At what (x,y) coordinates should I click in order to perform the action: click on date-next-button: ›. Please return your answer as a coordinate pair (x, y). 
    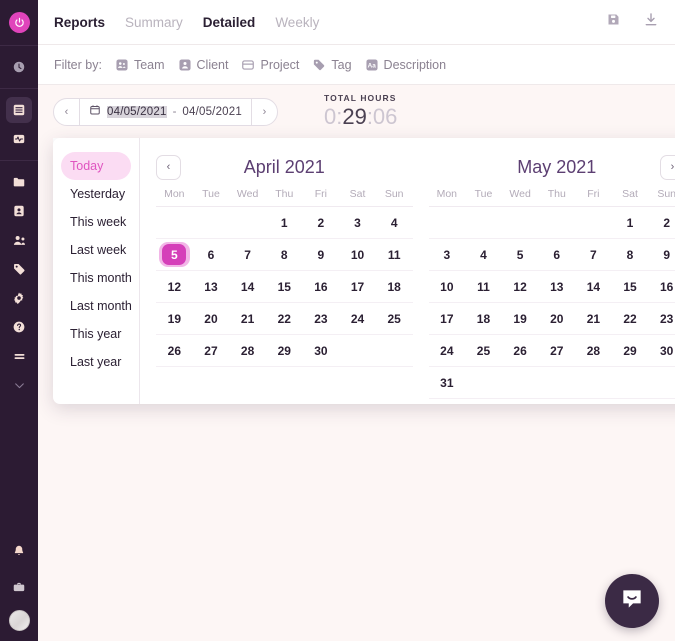
    Looking at the image, I should click on (264, 112).